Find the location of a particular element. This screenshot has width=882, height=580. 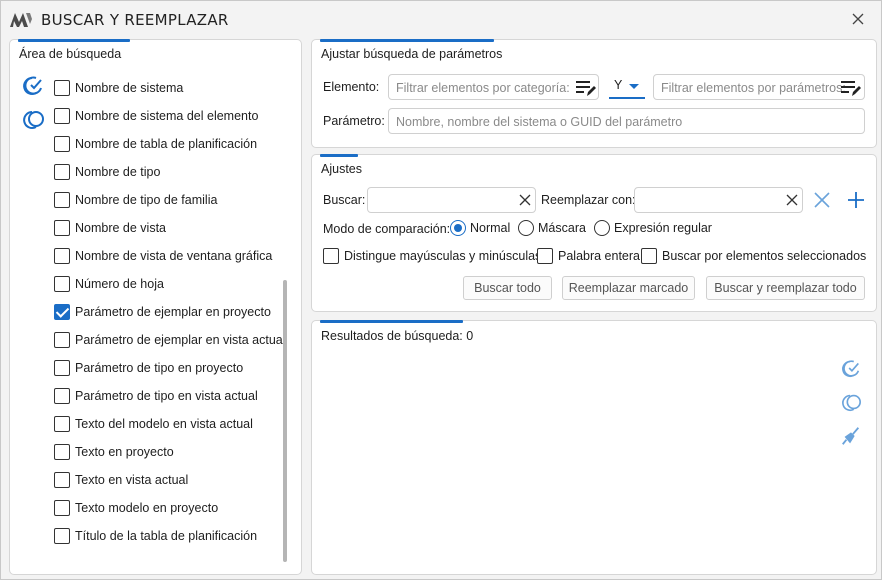

select-all-results-icon is located at coordinates (851, 368).